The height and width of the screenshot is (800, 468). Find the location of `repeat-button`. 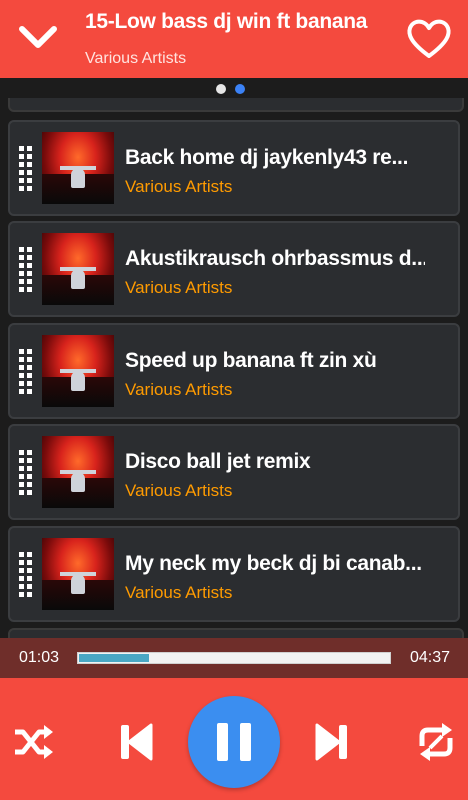

repeat-button is located at coordinates (436, 744).